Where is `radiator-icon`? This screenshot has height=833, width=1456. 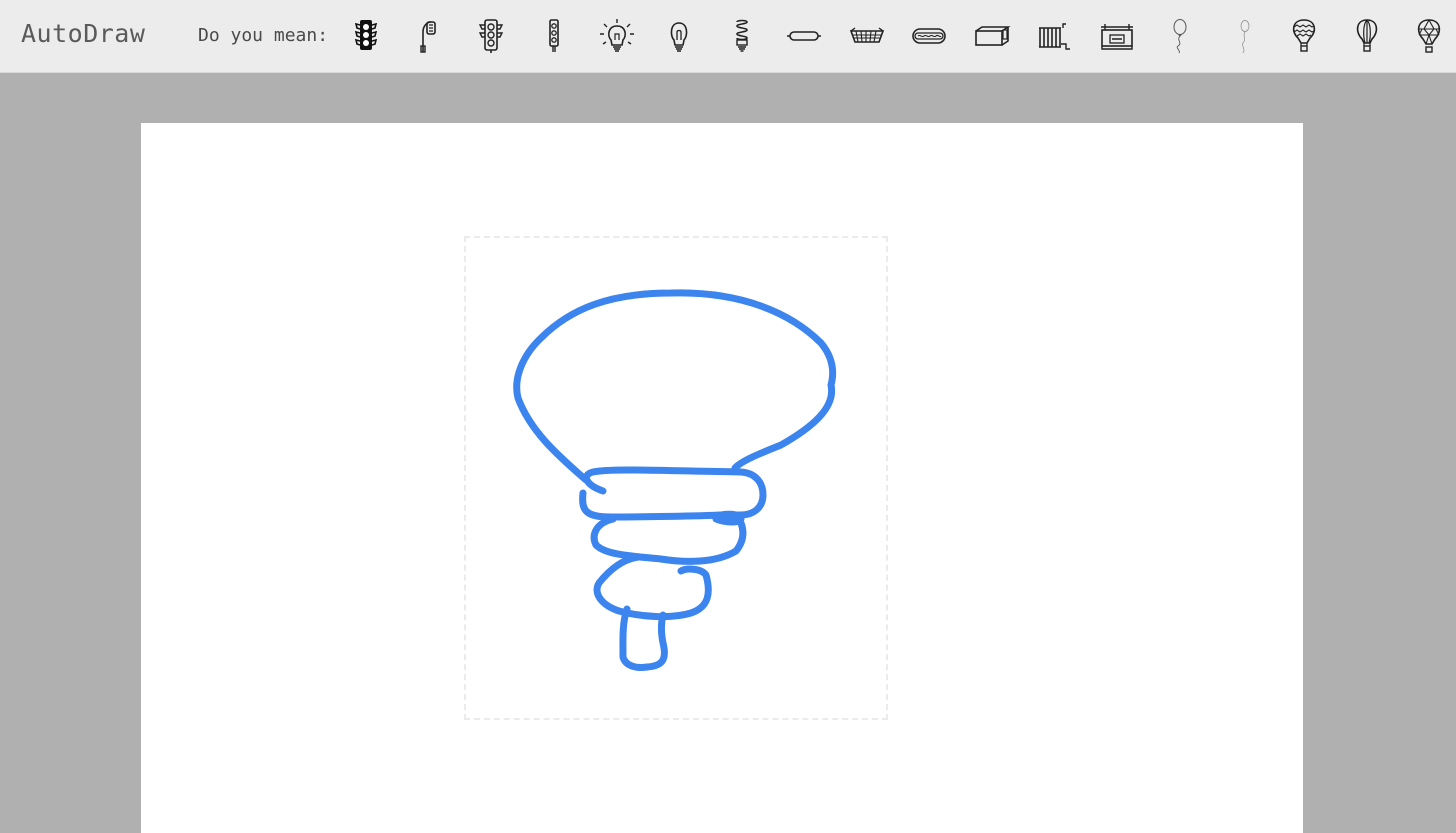 radiator-icon is located at coordinates (1054, 36).